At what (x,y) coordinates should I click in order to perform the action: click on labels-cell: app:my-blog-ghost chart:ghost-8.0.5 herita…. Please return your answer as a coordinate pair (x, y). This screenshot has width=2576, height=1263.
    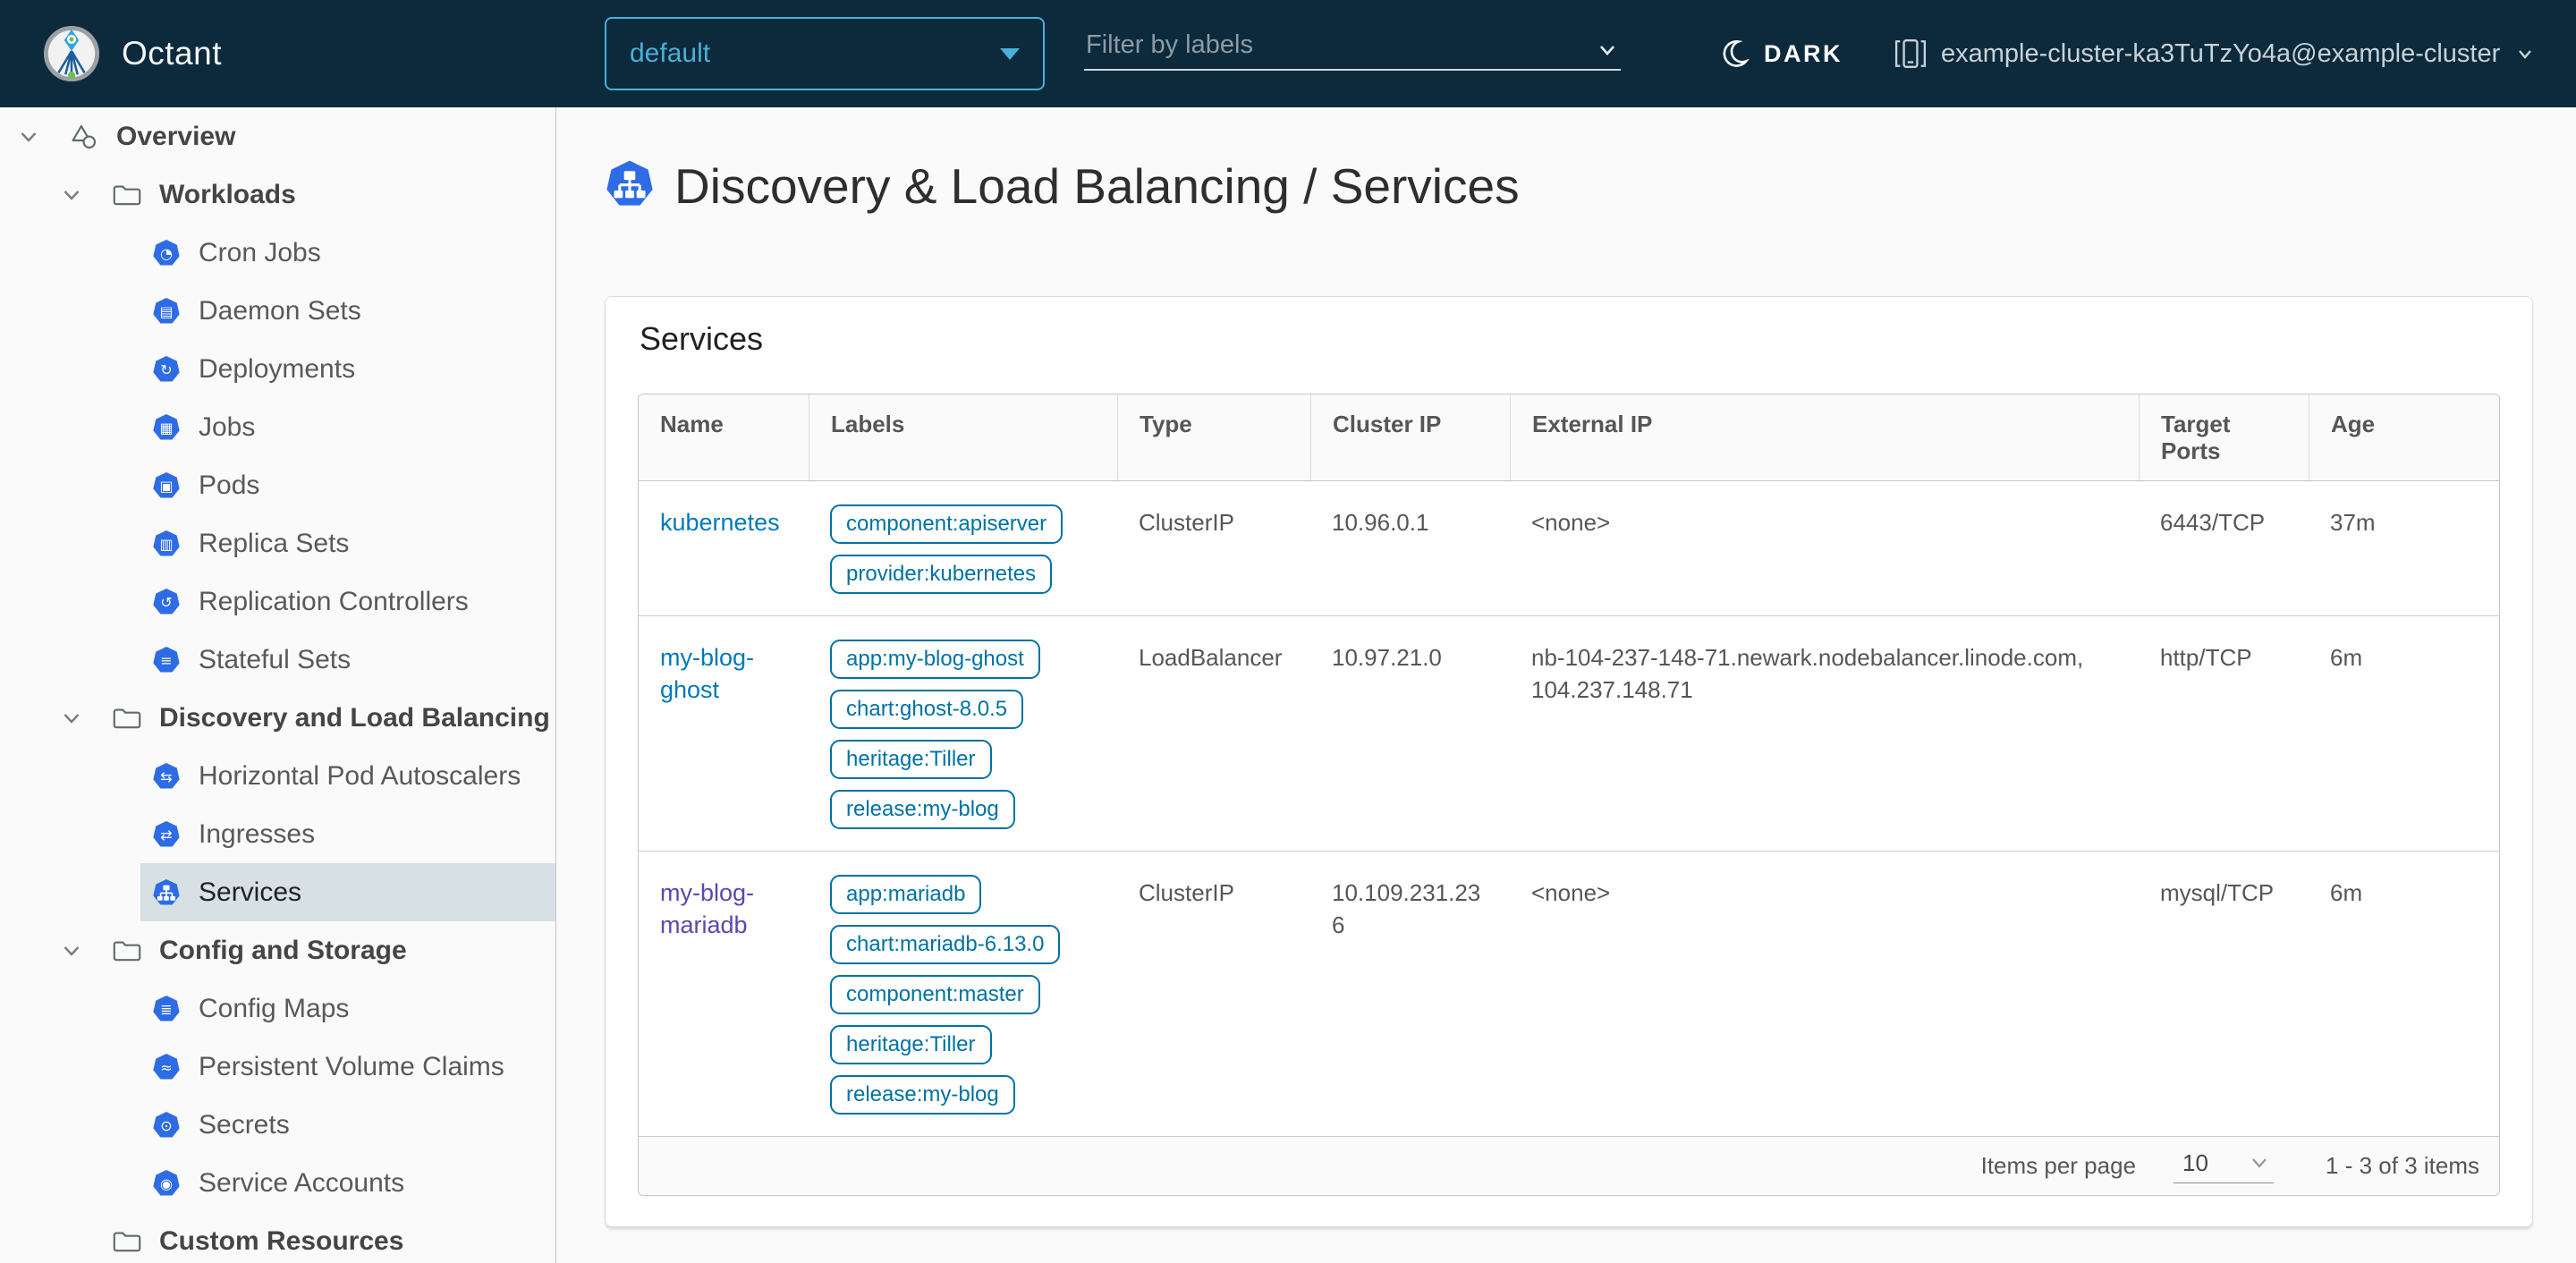
    Looking at the image, I should click on (963, 733).